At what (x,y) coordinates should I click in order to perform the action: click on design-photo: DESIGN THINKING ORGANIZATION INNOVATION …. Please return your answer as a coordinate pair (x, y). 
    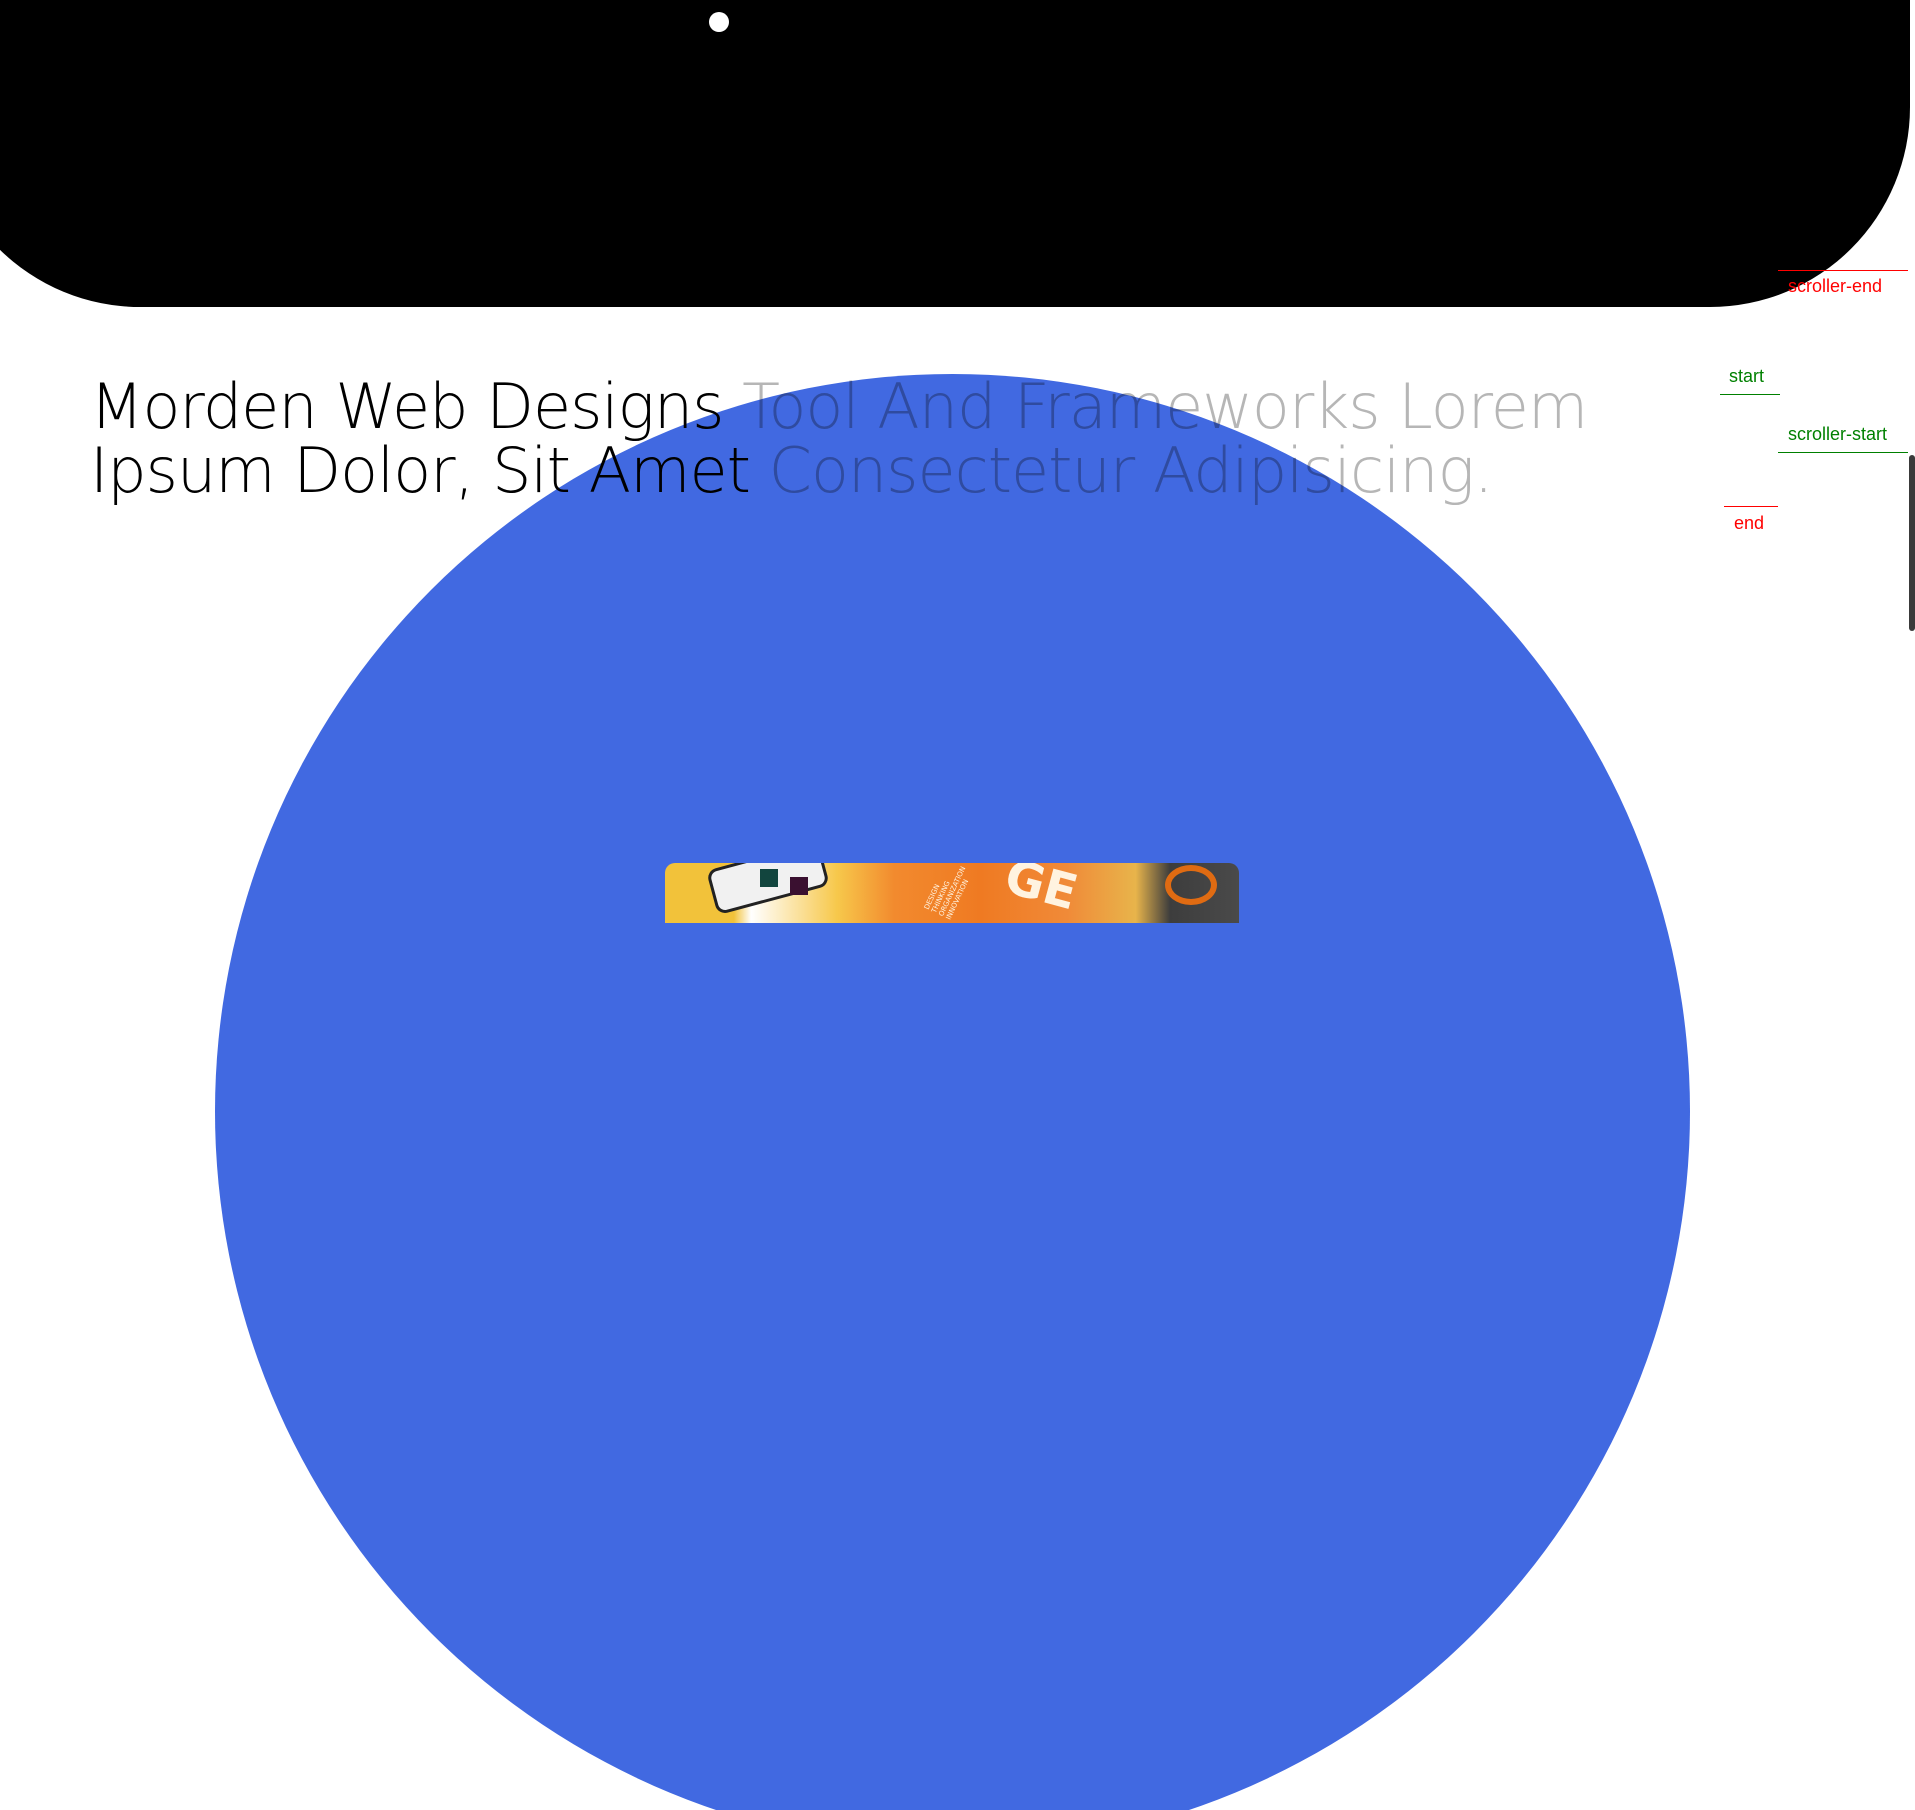
    Looking at the image, I should click on (952, 893).